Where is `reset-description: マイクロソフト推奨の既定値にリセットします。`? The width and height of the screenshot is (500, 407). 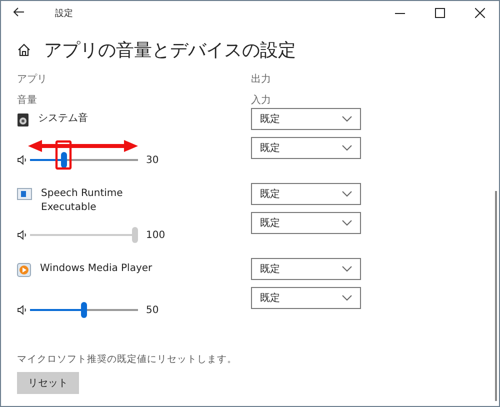
reset-description: マイクロソフト推奨の既定値にリセットします。 is located at coordinates (127, 359).